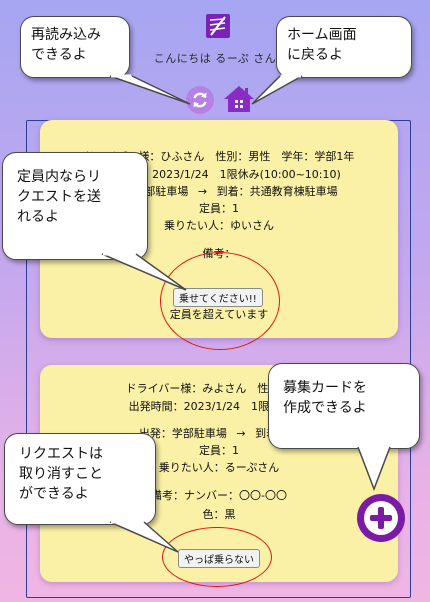 This screenshot has width=430, height=602. What do you see at coordinates (374, 468) in the screenshot?
I see `create-card-tooltip-tail` at bounding box center [374, 468].